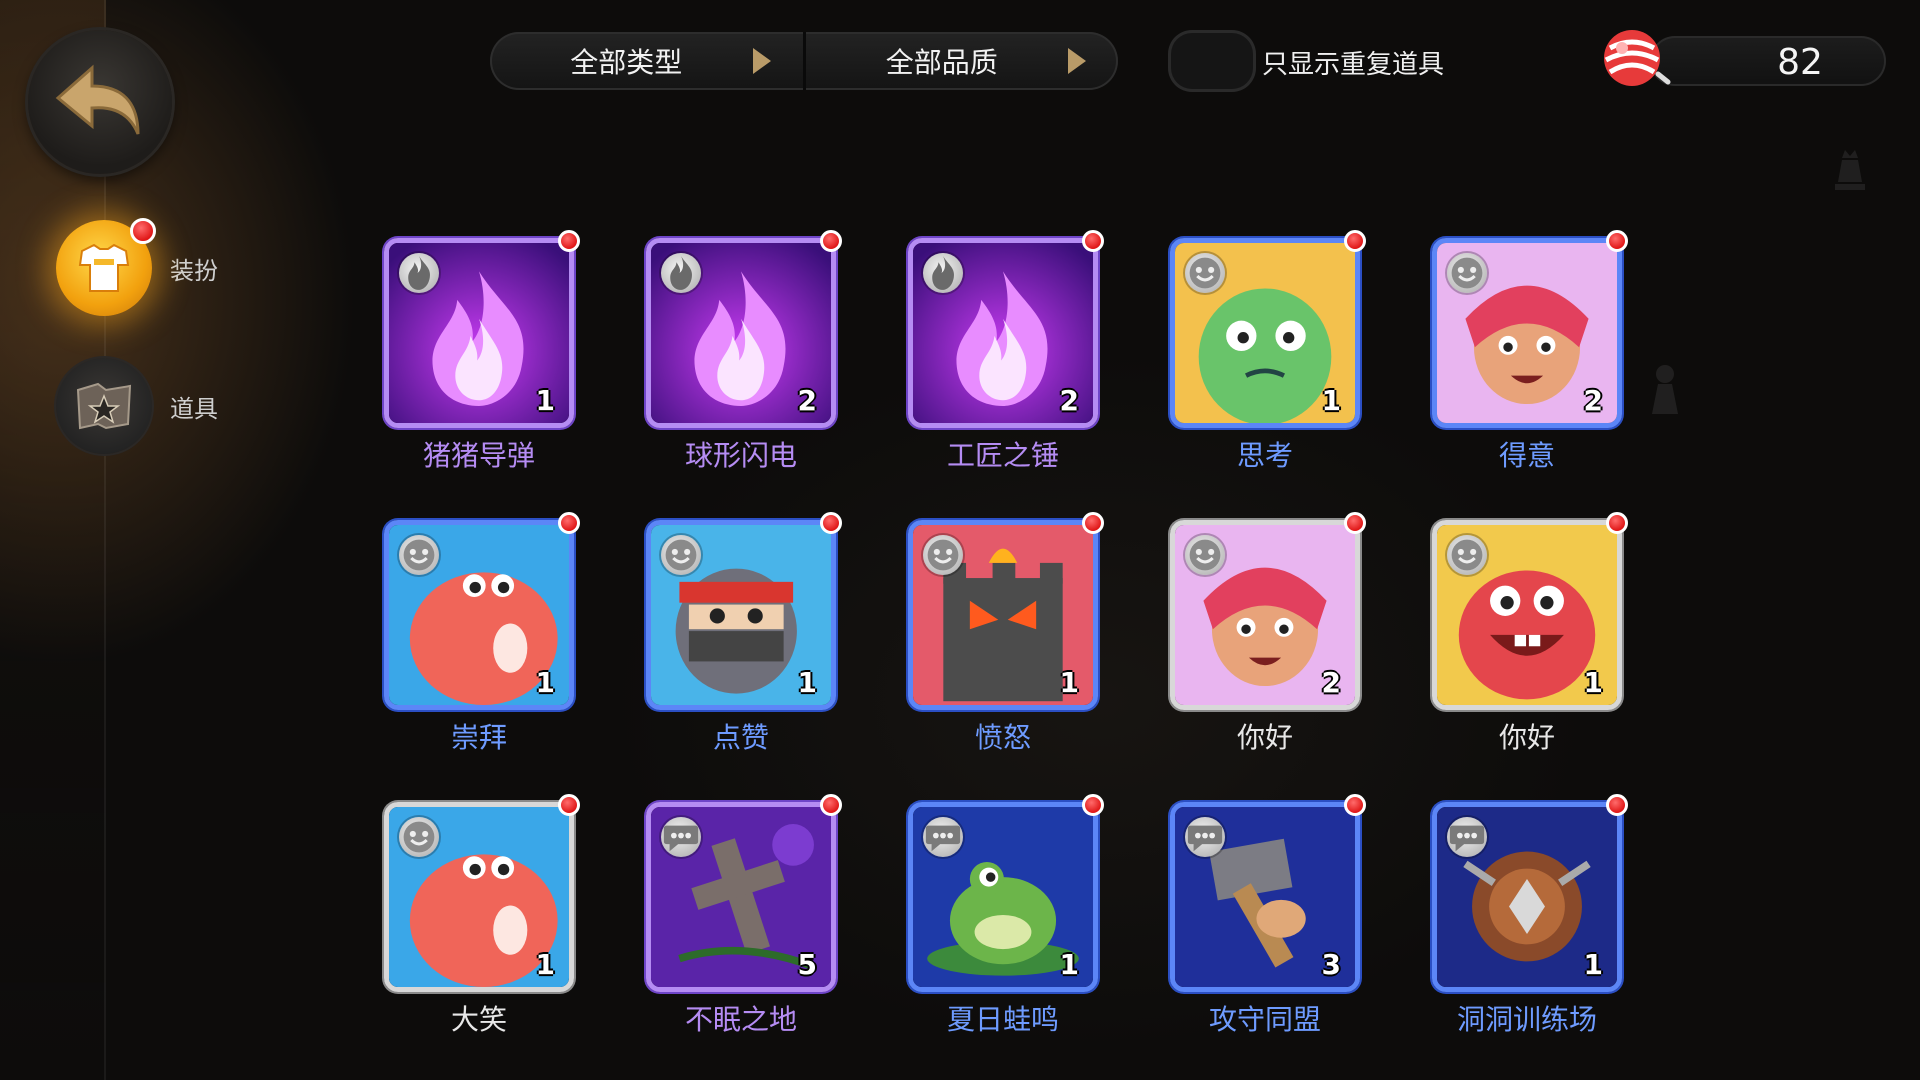 The width and height of the screenshot is (1920, 1080). Describe the element at coordinates (744, 351) in the screenshot. I see `inventory-item: 2 球形闪电` at that location.